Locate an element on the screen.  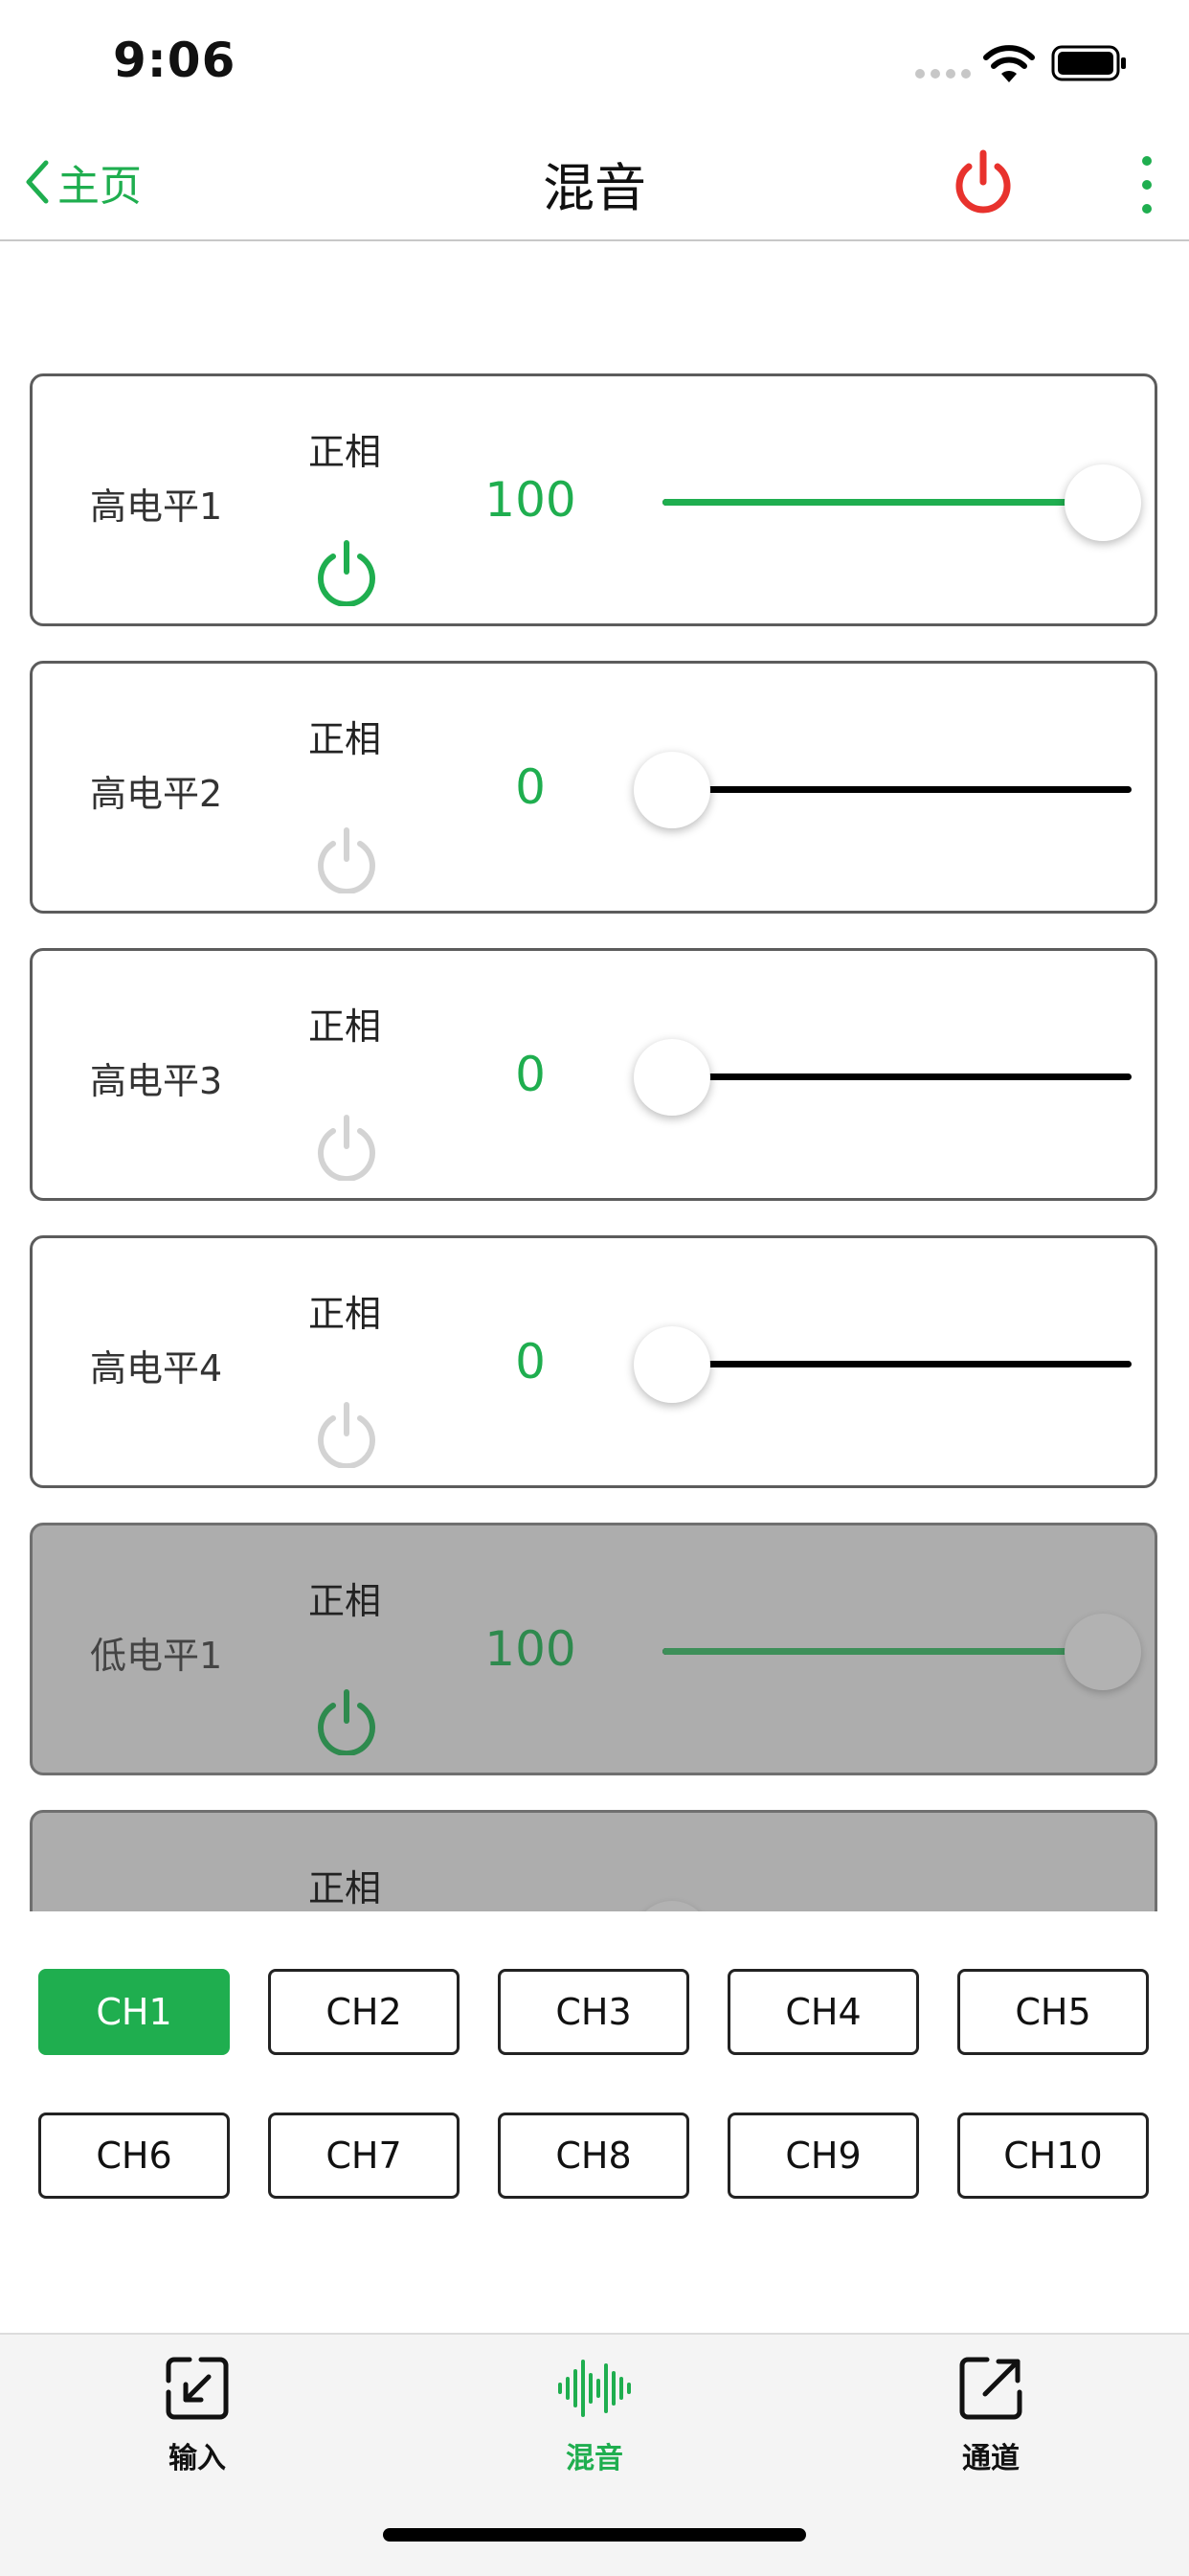
mix-card: 高电平1 正相 100 is located at coordinates (593, 500).